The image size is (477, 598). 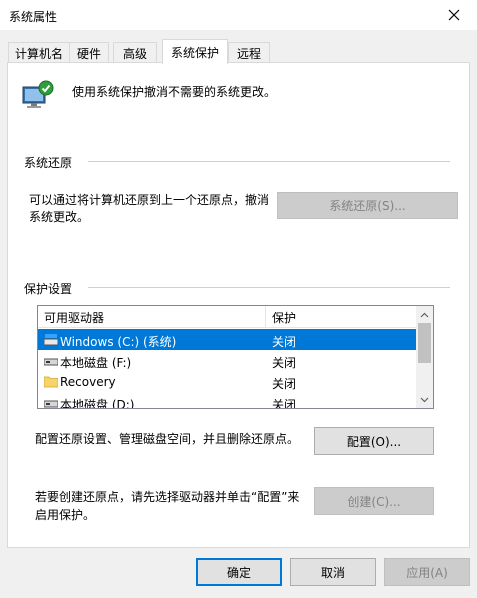 I want to click on drives-list-scrollbar, so click(x=424, y=357).